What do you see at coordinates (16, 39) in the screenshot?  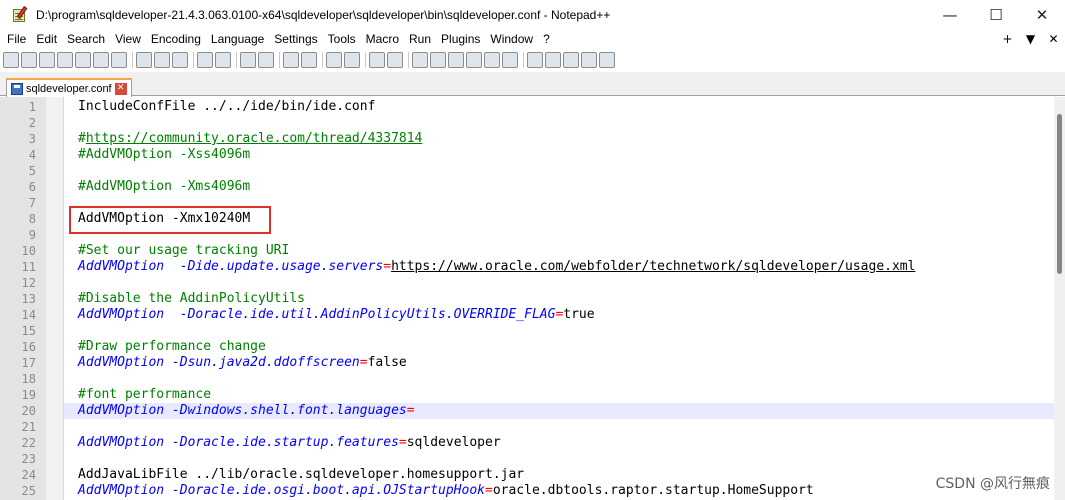 I see `menu-file: File` at bounding box center [16, 39].